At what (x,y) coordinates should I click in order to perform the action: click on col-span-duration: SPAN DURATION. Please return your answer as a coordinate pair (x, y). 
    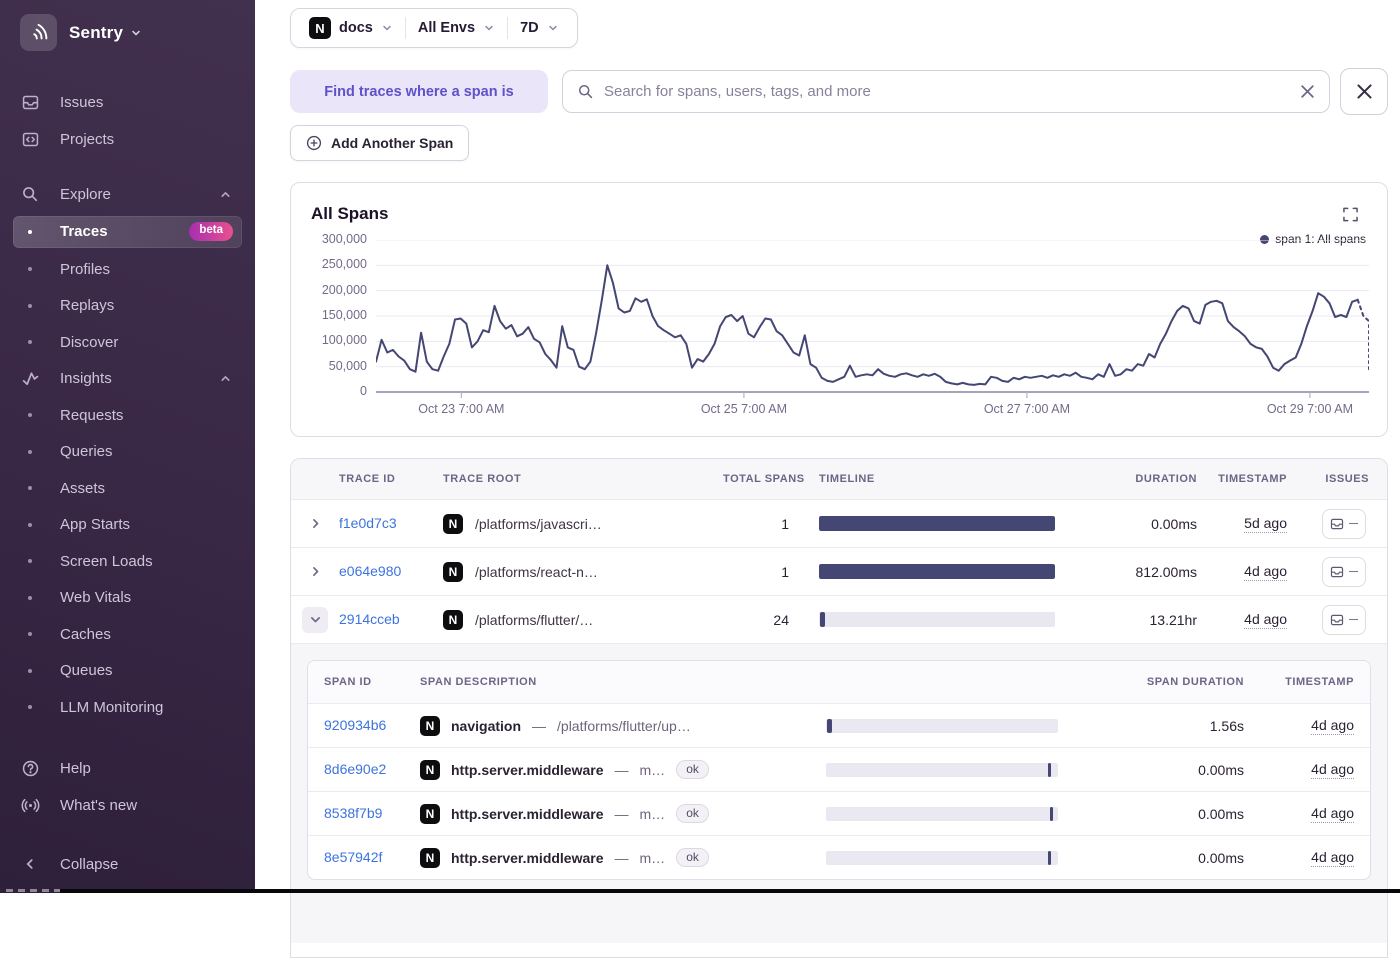
    Looking at the image, I should click on (1195, 682).